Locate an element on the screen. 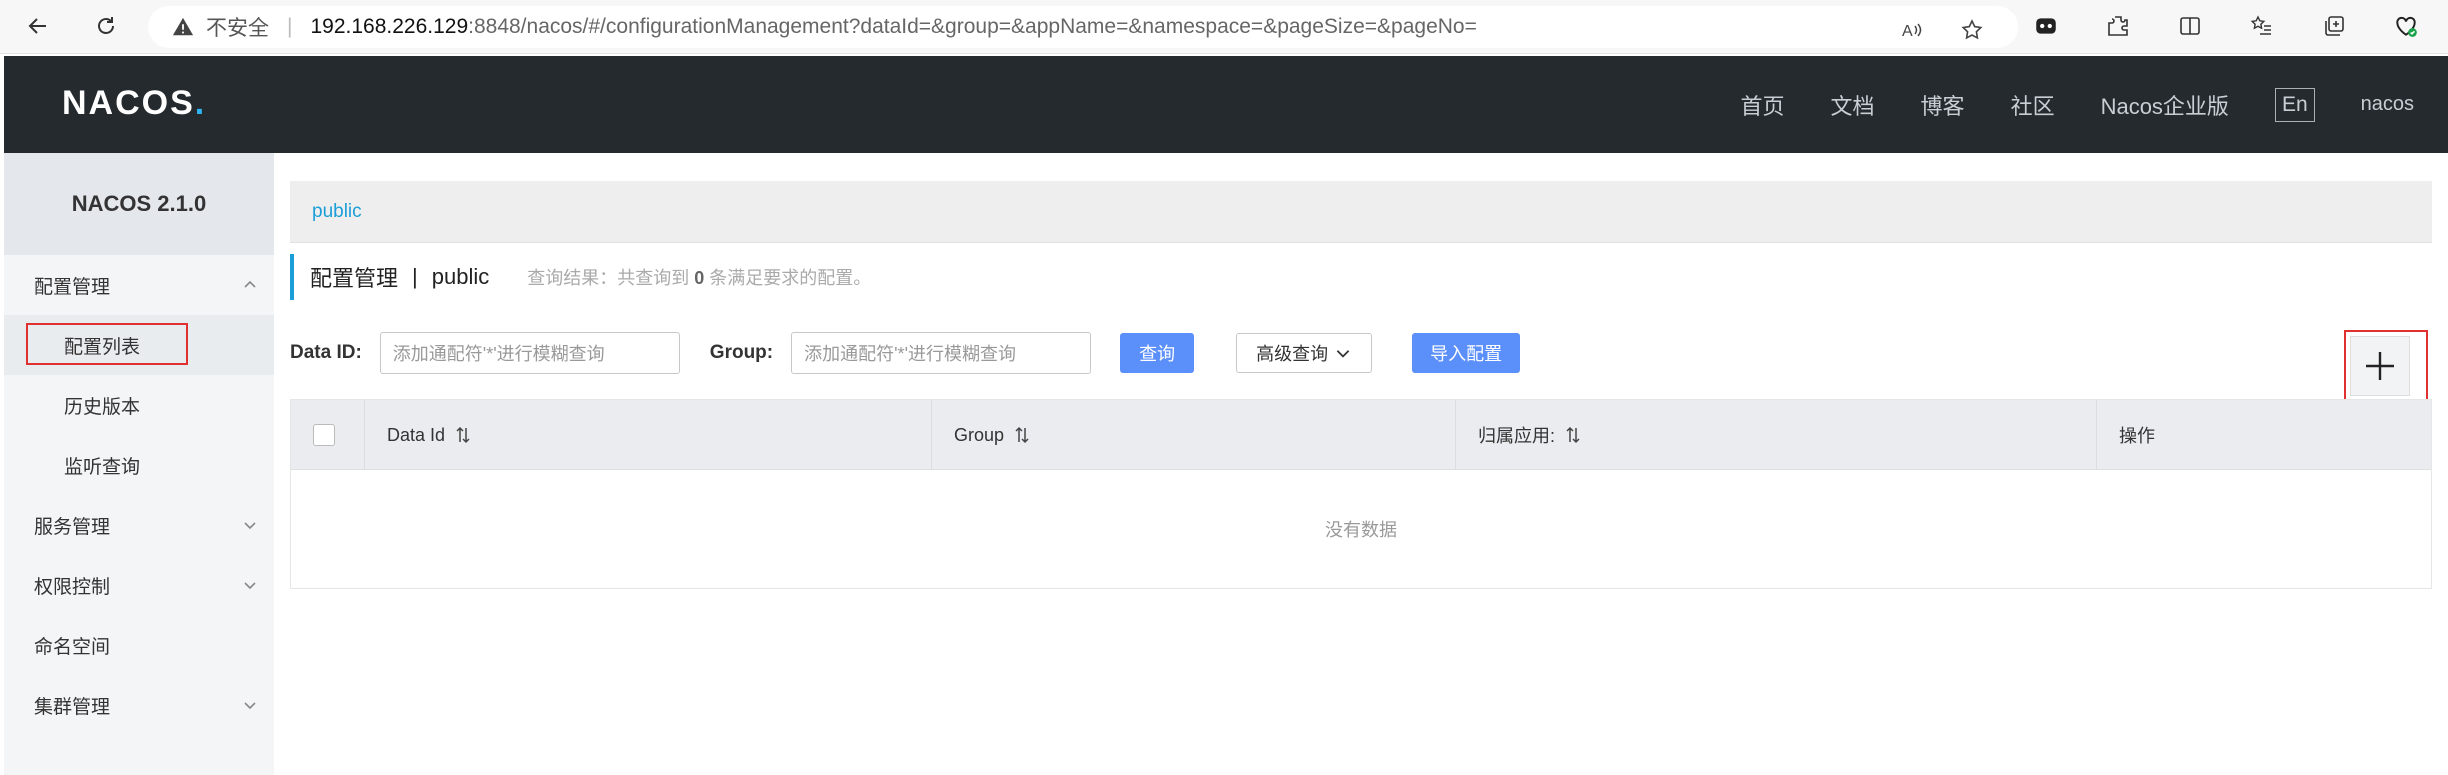 The image size is (2448, 775). column-label: 归属应用: is located at coordinates (1517, 436).